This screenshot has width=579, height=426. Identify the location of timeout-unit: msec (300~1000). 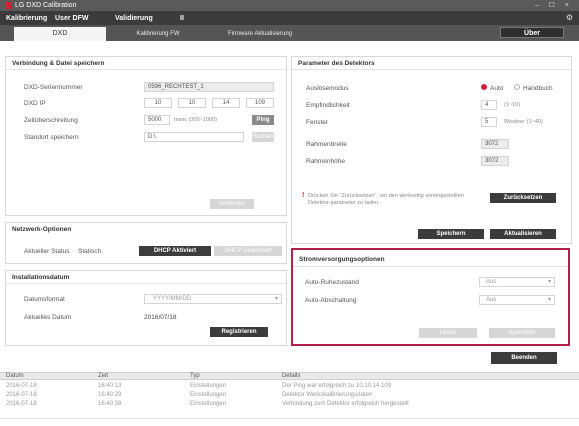
(195, 120).